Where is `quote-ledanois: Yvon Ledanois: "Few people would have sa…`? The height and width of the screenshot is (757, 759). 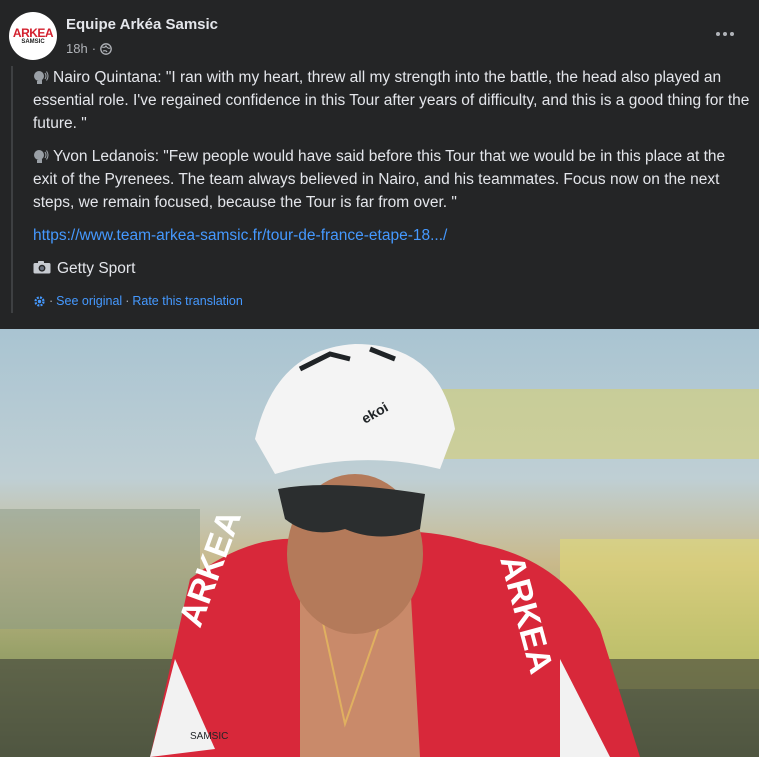 quote-ledanois: Yvon Ledanois: "Few people would have sa… is located at coordinates (379, 179).